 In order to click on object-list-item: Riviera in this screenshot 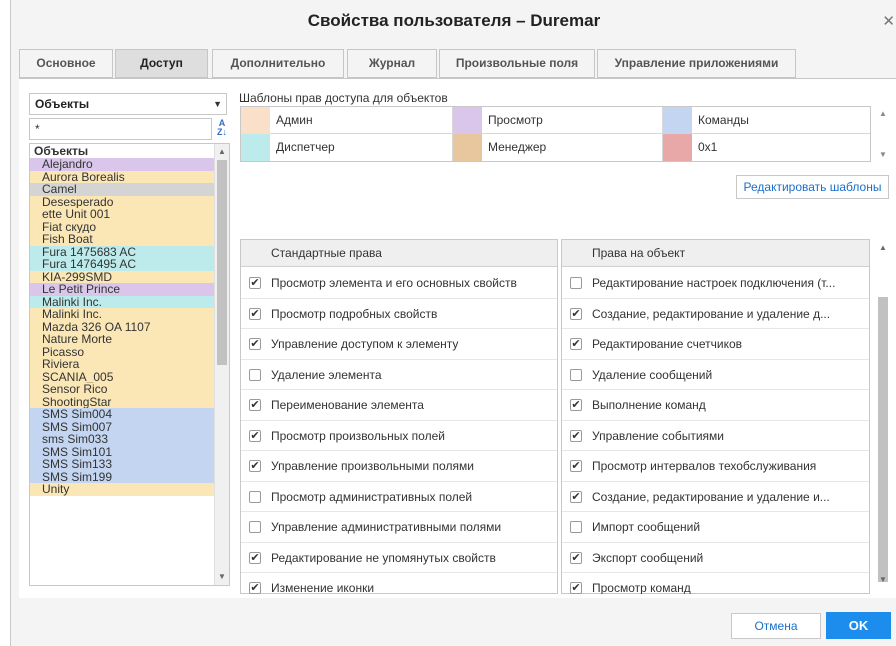, I will do `click(123, 364)`.